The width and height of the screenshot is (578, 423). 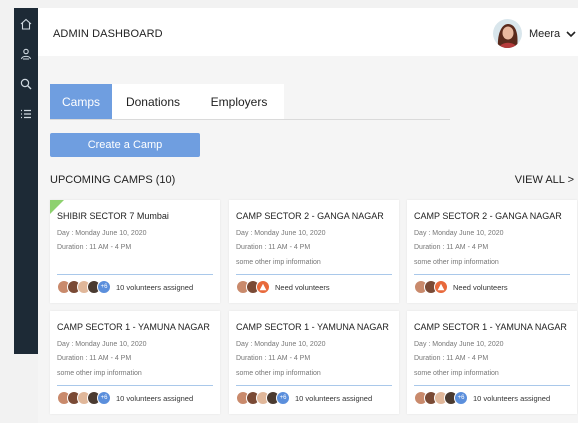 I want to click on sidebar, so click(x=26, y=181).